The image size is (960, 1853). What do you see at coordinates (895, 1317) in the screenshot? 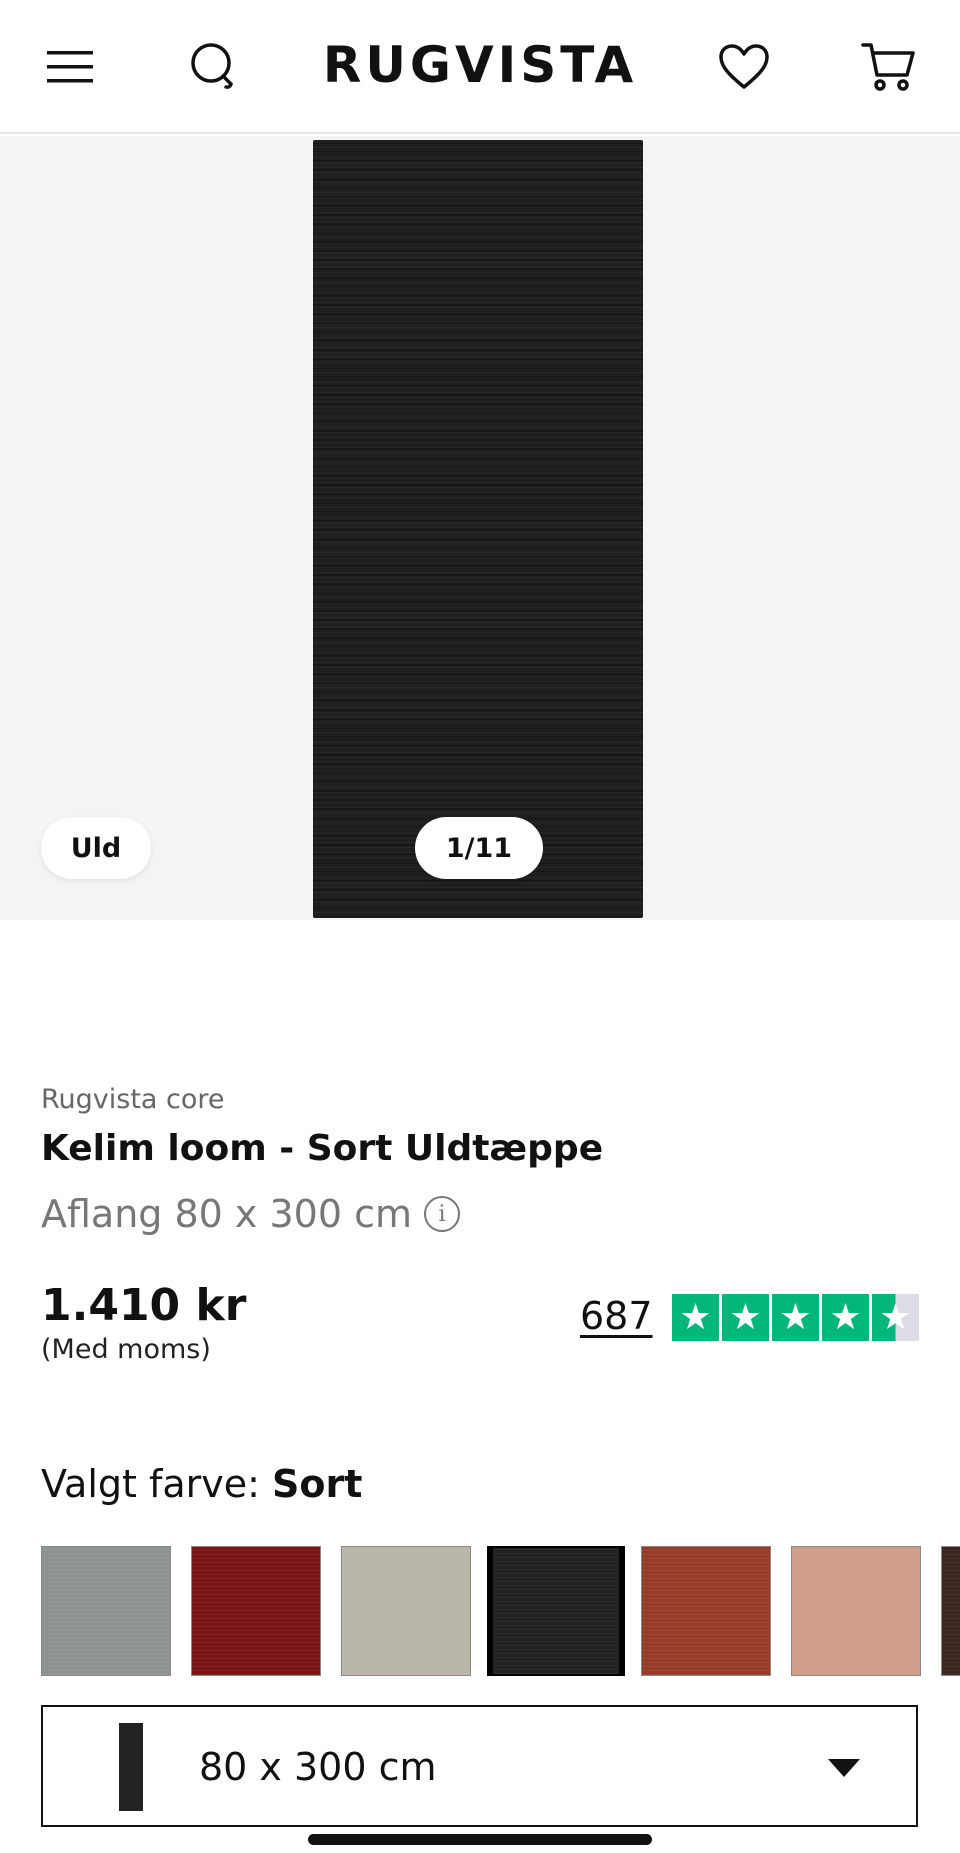
I see `half-star-icon: ★` at bounding box center [895, 1317].